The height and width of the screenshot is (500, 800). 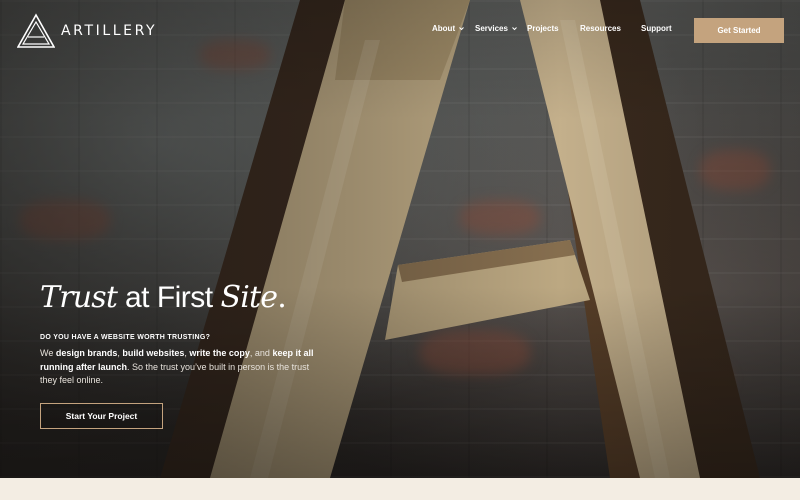 What do you see at coordinates (169, 297) in the screenshot?
I see `headline-part: at First` at bounding box center [169, 297].